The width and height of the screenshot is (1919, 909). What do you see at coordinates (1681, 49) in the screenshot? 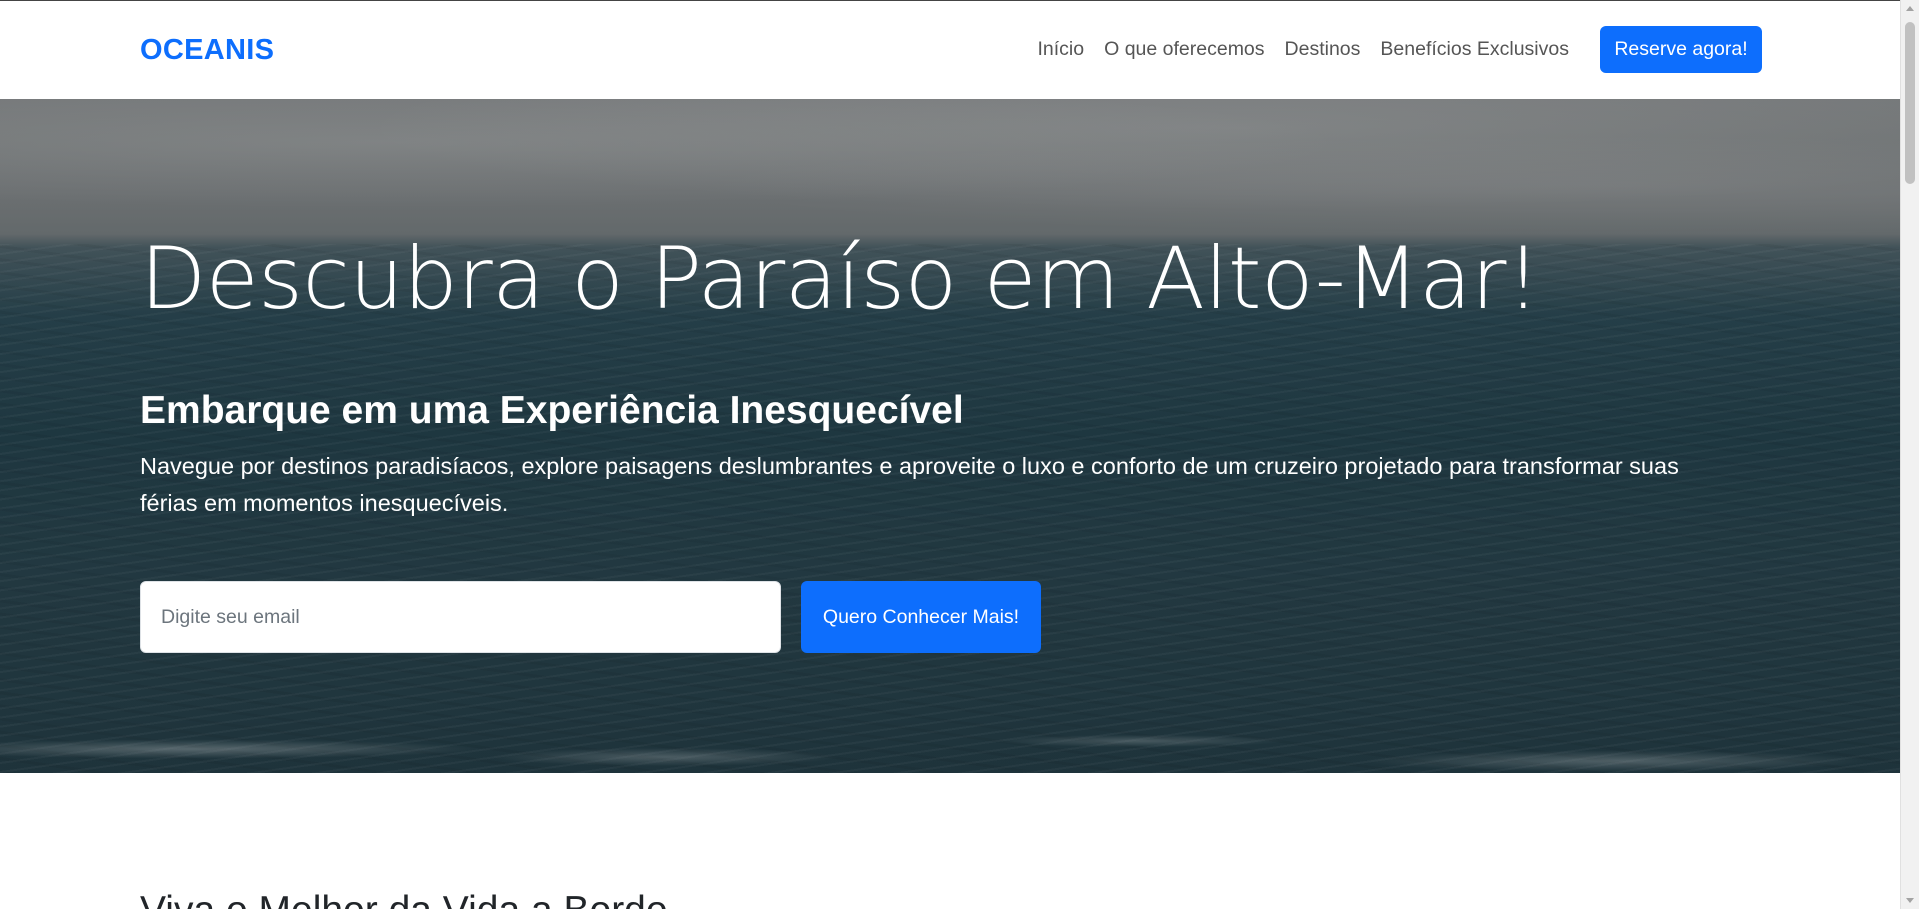
I see `reserve-button: Reserve agora!` at bounding box center [1681, 49].